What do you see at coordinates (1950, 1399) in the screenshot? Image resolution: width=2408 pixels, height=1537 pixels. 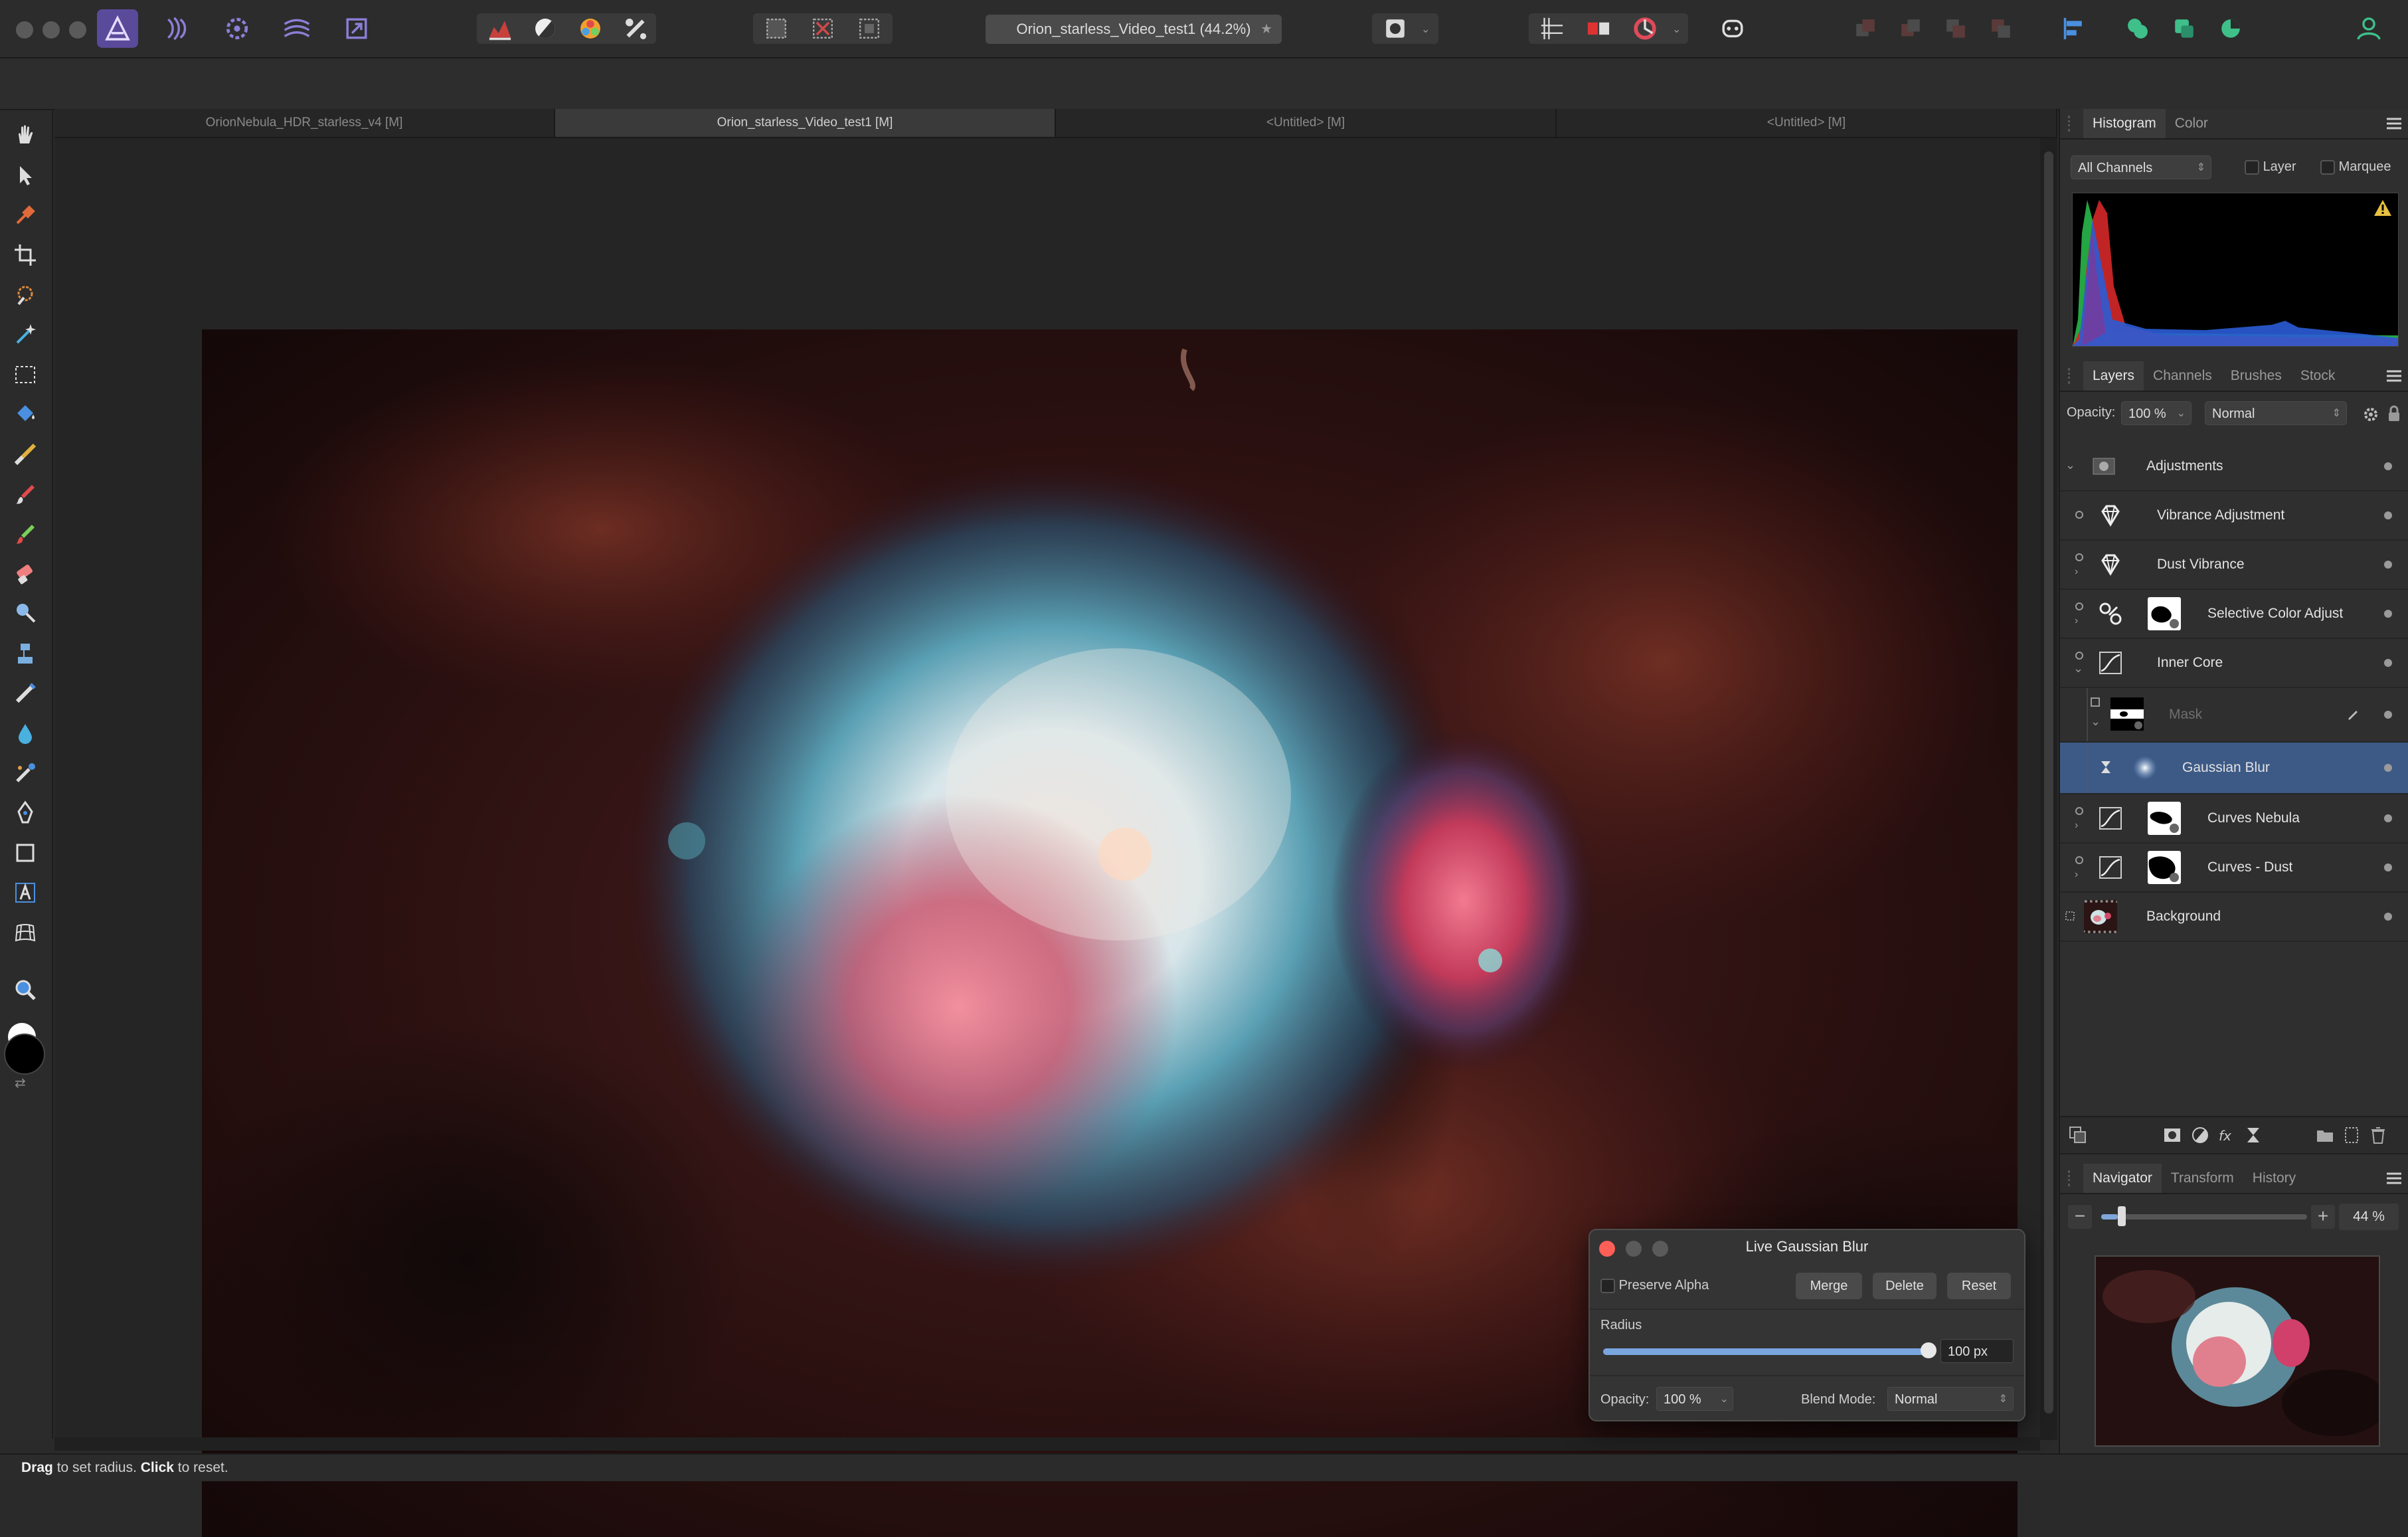 I see `dialog-blend-mode-select: Normal ⇕` at bounding box center [1950, 1399].